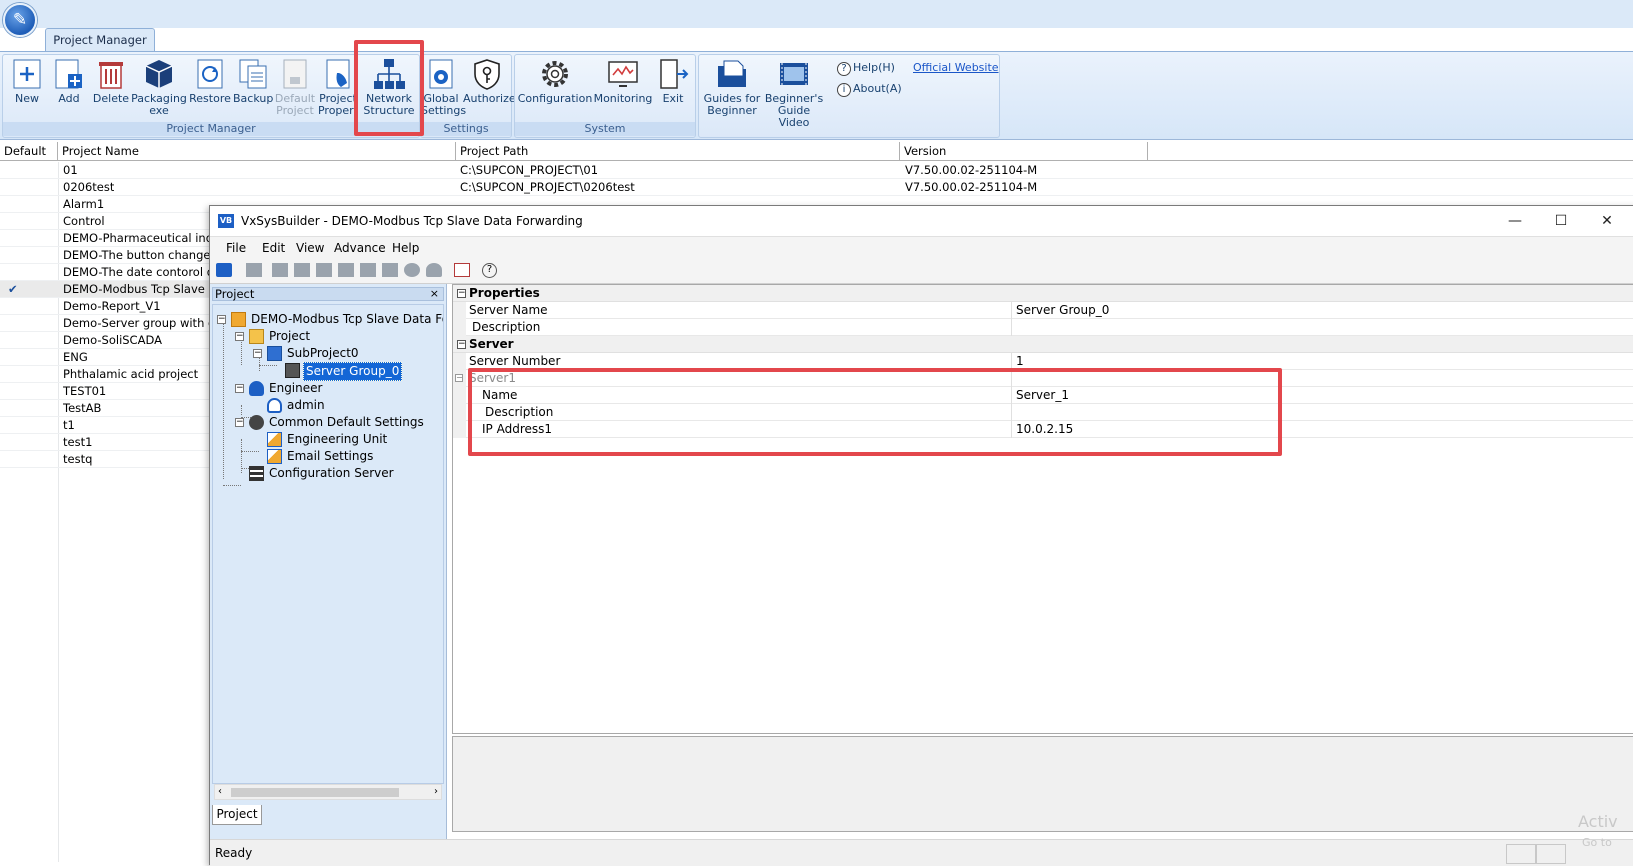 Image resolution: width=1633 pixels, height=866 pixels. What do you see at coordinates (412, 270) in the screenshot?
I see `network-node-icon` at bounding box center [412, 270].